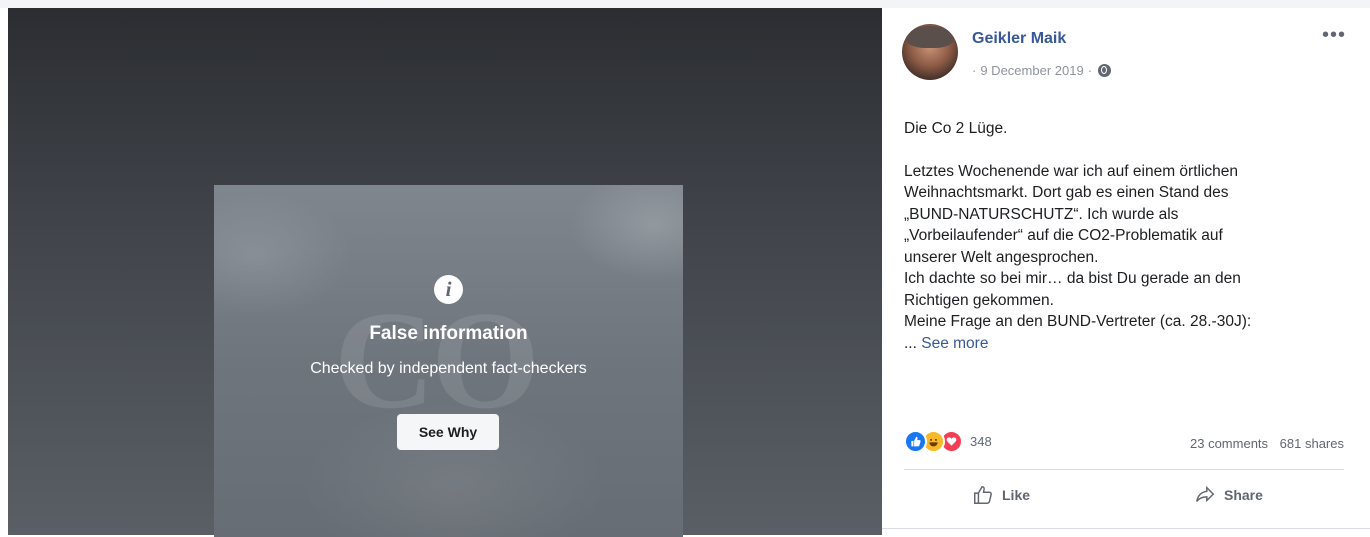  What do you see at coordinates (981, 441) in the screenshot?
I see `reaction-count: 348` at bounding box center [981, 441].